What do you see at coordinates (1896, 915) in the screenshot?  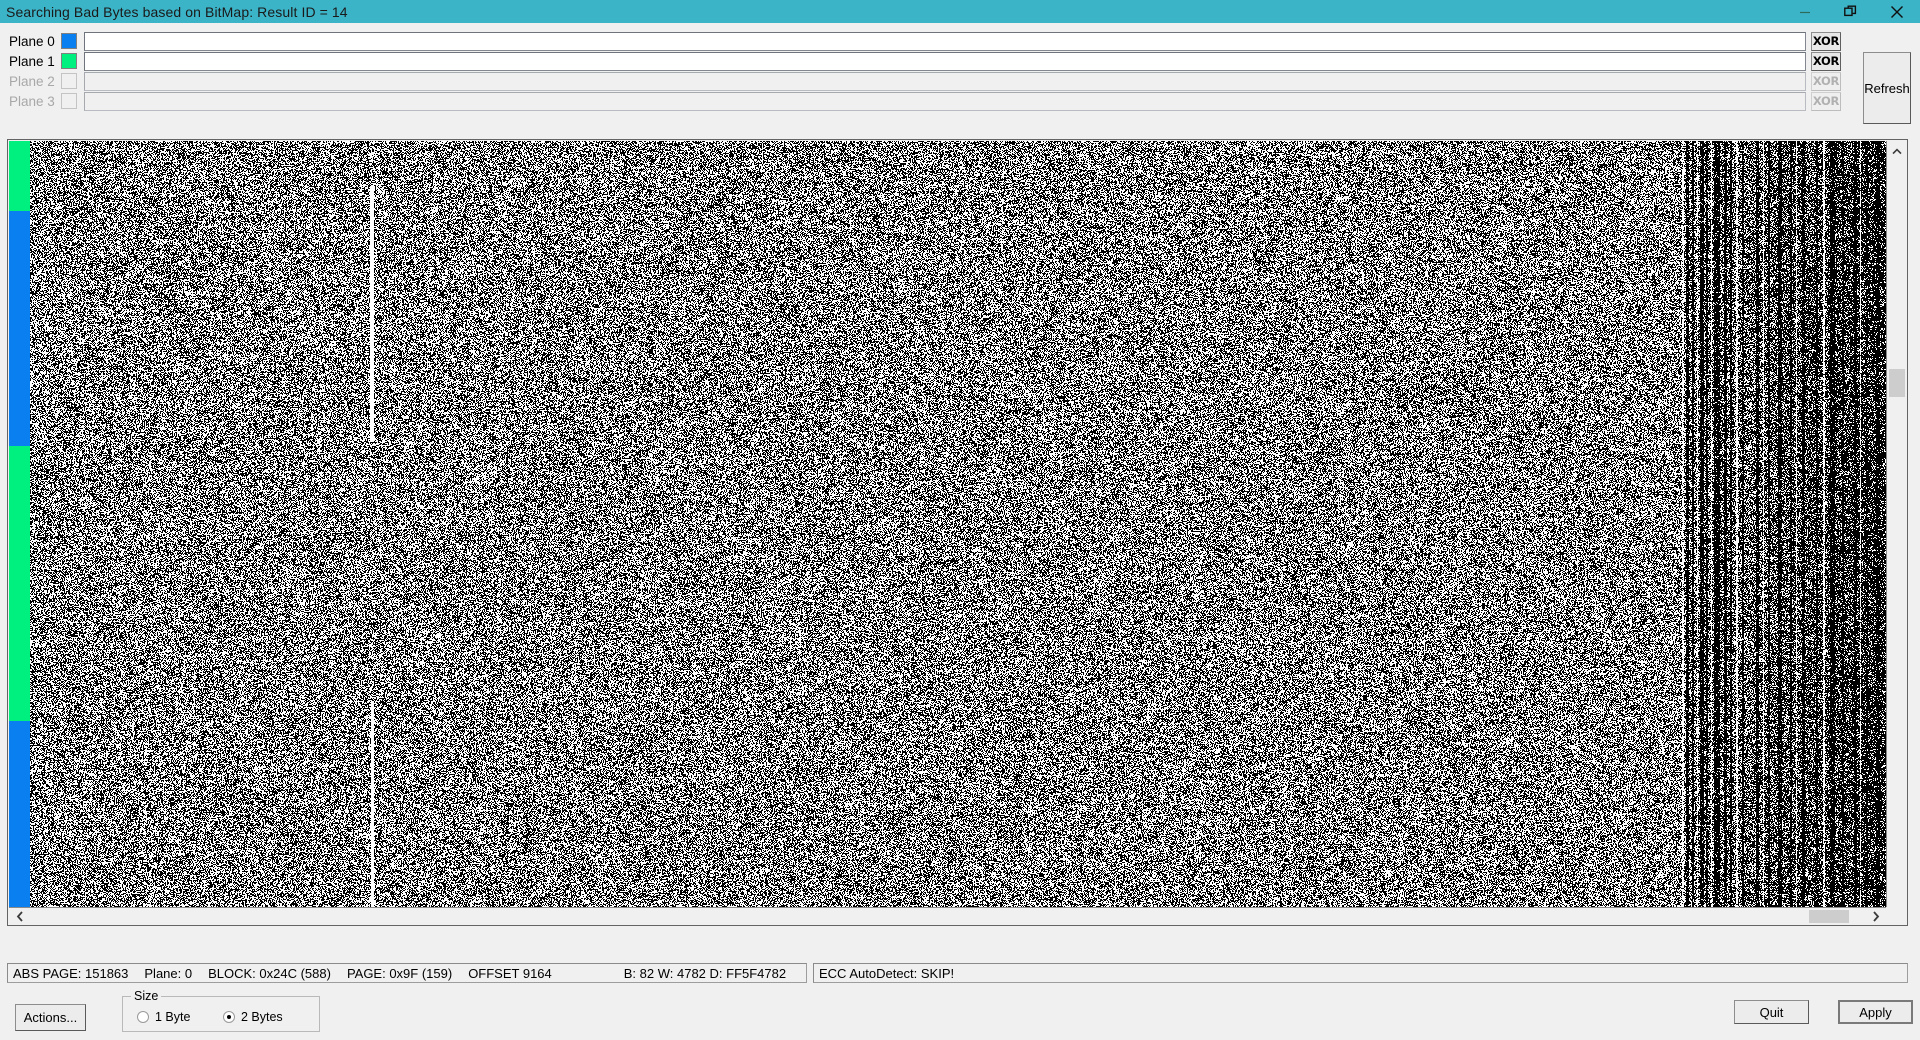 I see `scrollbar-corner` at bounding box center [1896, 915].